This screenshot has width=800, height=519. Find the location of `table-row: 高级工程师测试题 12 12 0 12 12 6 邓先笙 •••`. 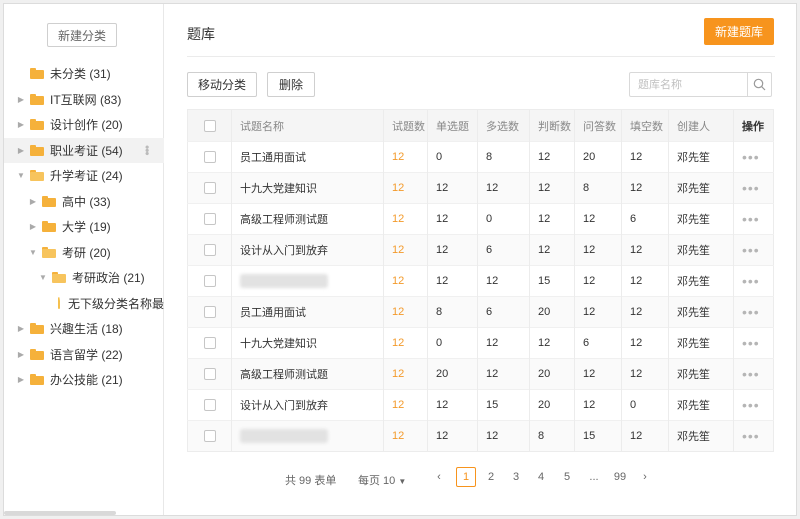

table-row: 高级工程师测试题 12 12 0 12 12 6 邓先笙 ••• is located at coordinates (480, 219).